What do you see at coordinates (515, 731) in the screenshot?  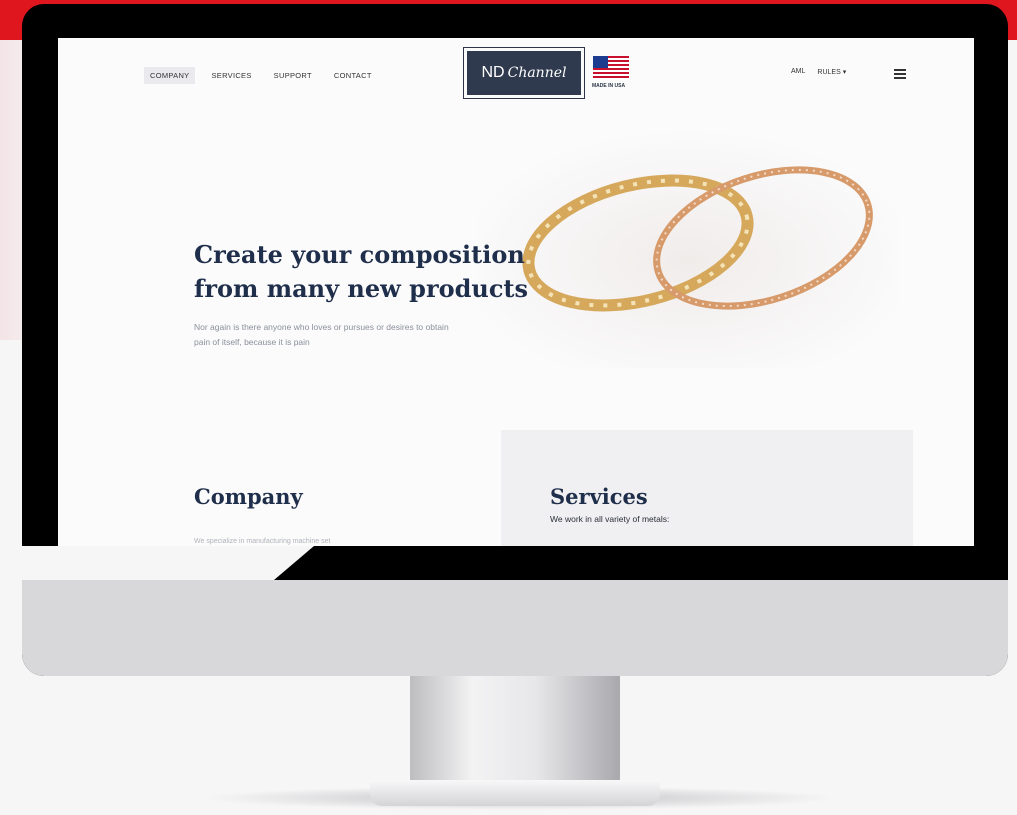 I see `monitor-stand` at bounding box center [515, 731].